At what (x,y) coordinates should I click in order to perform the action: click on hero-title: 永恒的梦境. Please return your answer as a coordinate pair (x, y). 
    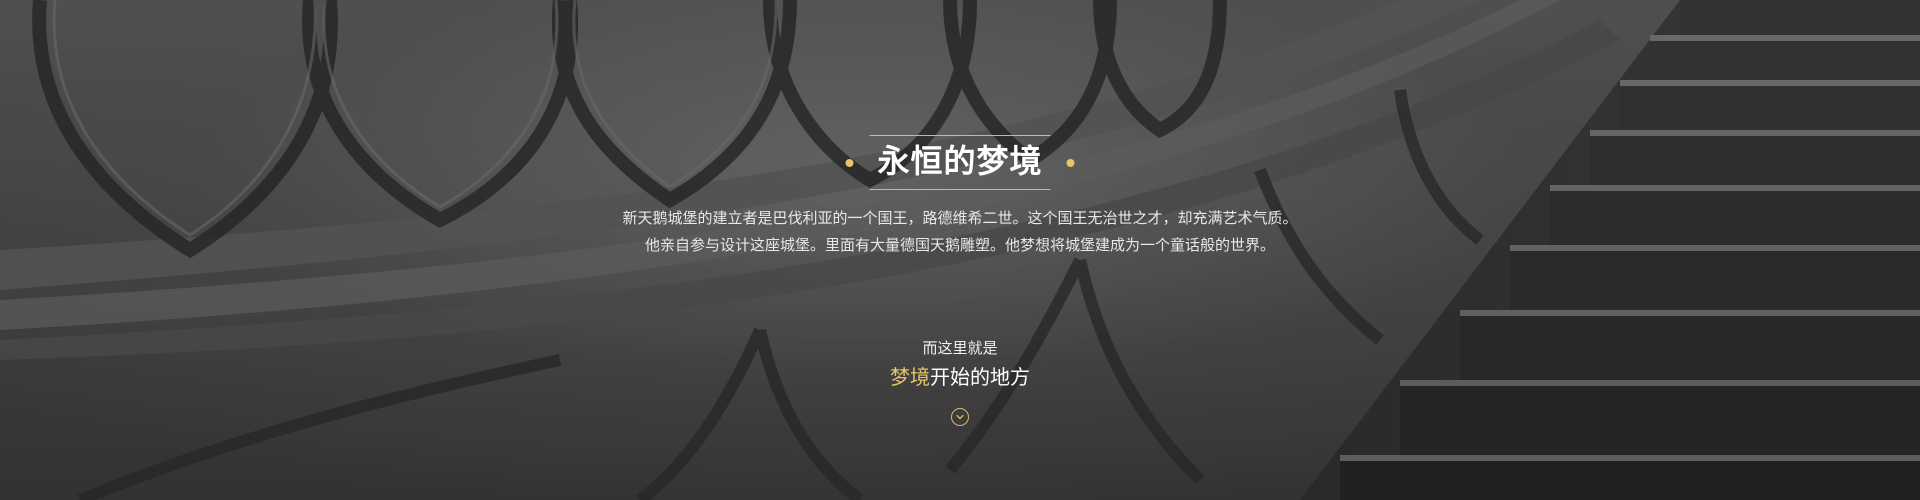
    Looking at the image, I should click on (960, 163).